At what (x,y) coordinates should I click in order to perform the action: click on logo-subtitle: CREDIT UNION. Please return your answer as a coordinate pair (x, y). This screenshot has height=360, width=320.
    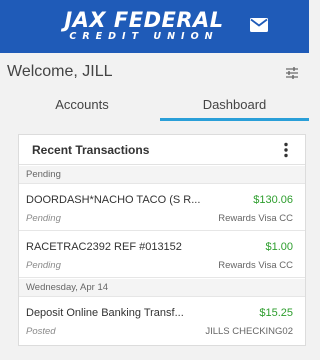
    Looking at the image, I should click on (144, 36).